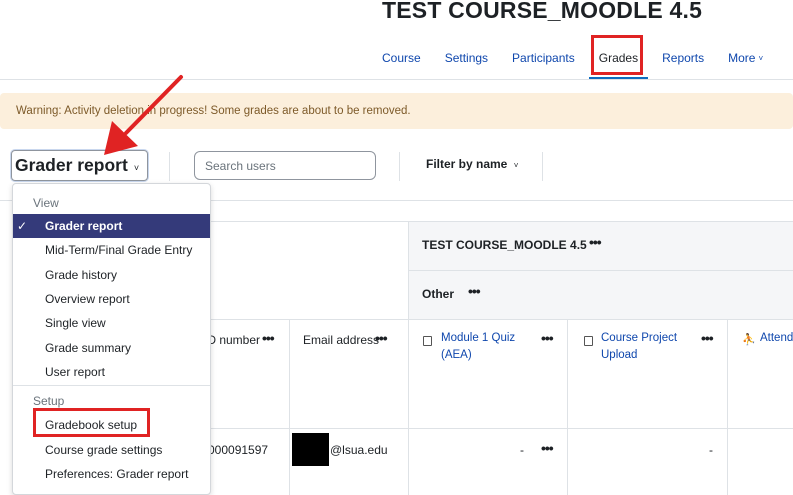 The height and width of the screenshot is (495, 793). I want to click on check-icon: ✓, so click(22, 226).